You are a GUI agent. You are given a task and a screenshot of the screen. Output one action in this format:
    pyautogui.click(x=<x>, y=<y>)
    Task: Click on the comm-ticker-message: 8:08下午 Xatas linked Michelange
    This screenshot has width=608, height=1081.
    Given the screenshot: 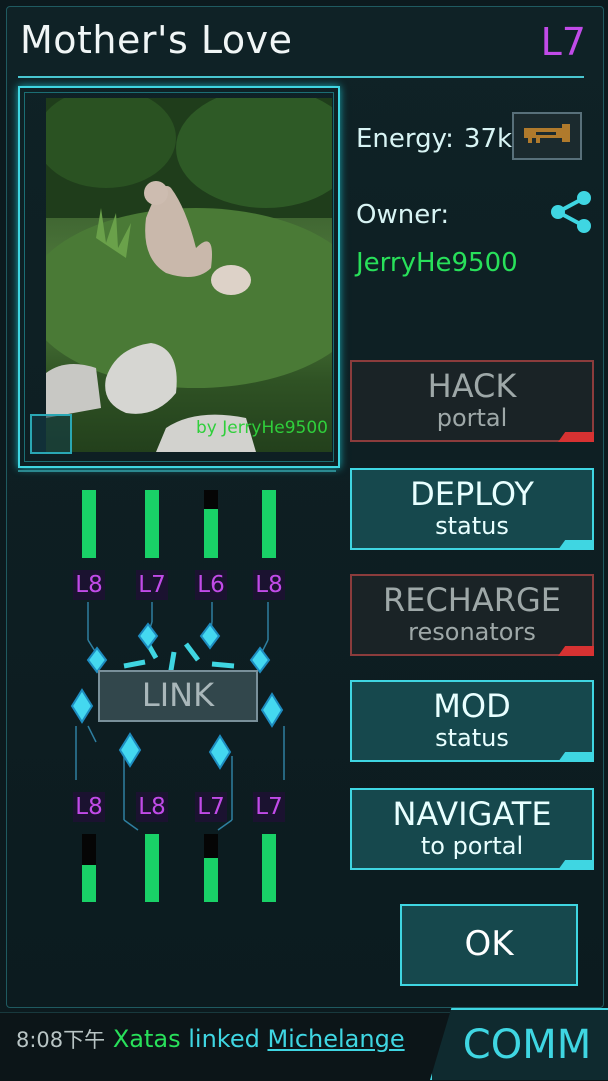 What is the action you would take?
    pyautogui.click(x=210, y=1039)
    